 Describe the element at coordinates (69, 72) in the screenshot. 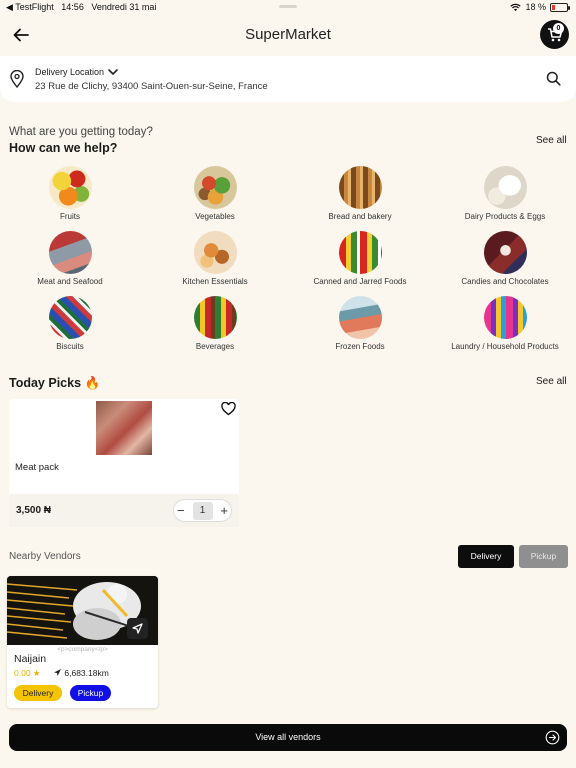

I see `delivery-location-label: Delivery Location` at that location.